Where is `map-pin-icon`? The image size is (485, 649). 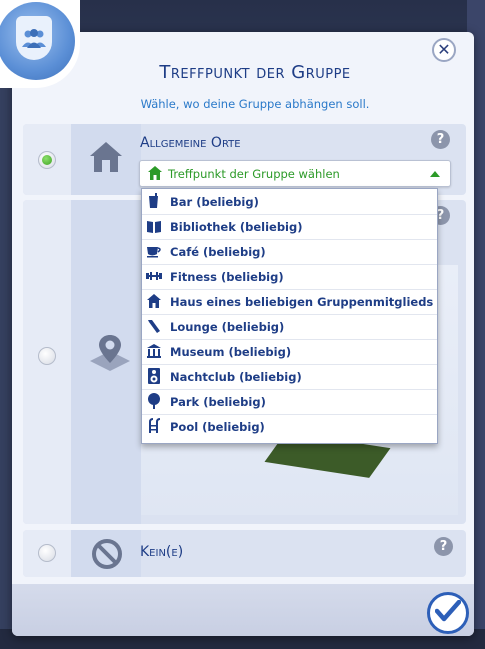 map-pin-icon is located at coordinates (110, 355).